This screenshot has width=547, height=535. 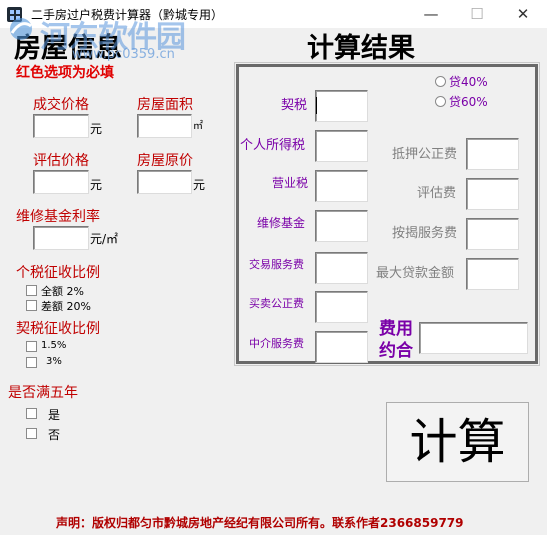 I want to click on deed-tax-1-5-checkbox, so click(x=31, y=346).